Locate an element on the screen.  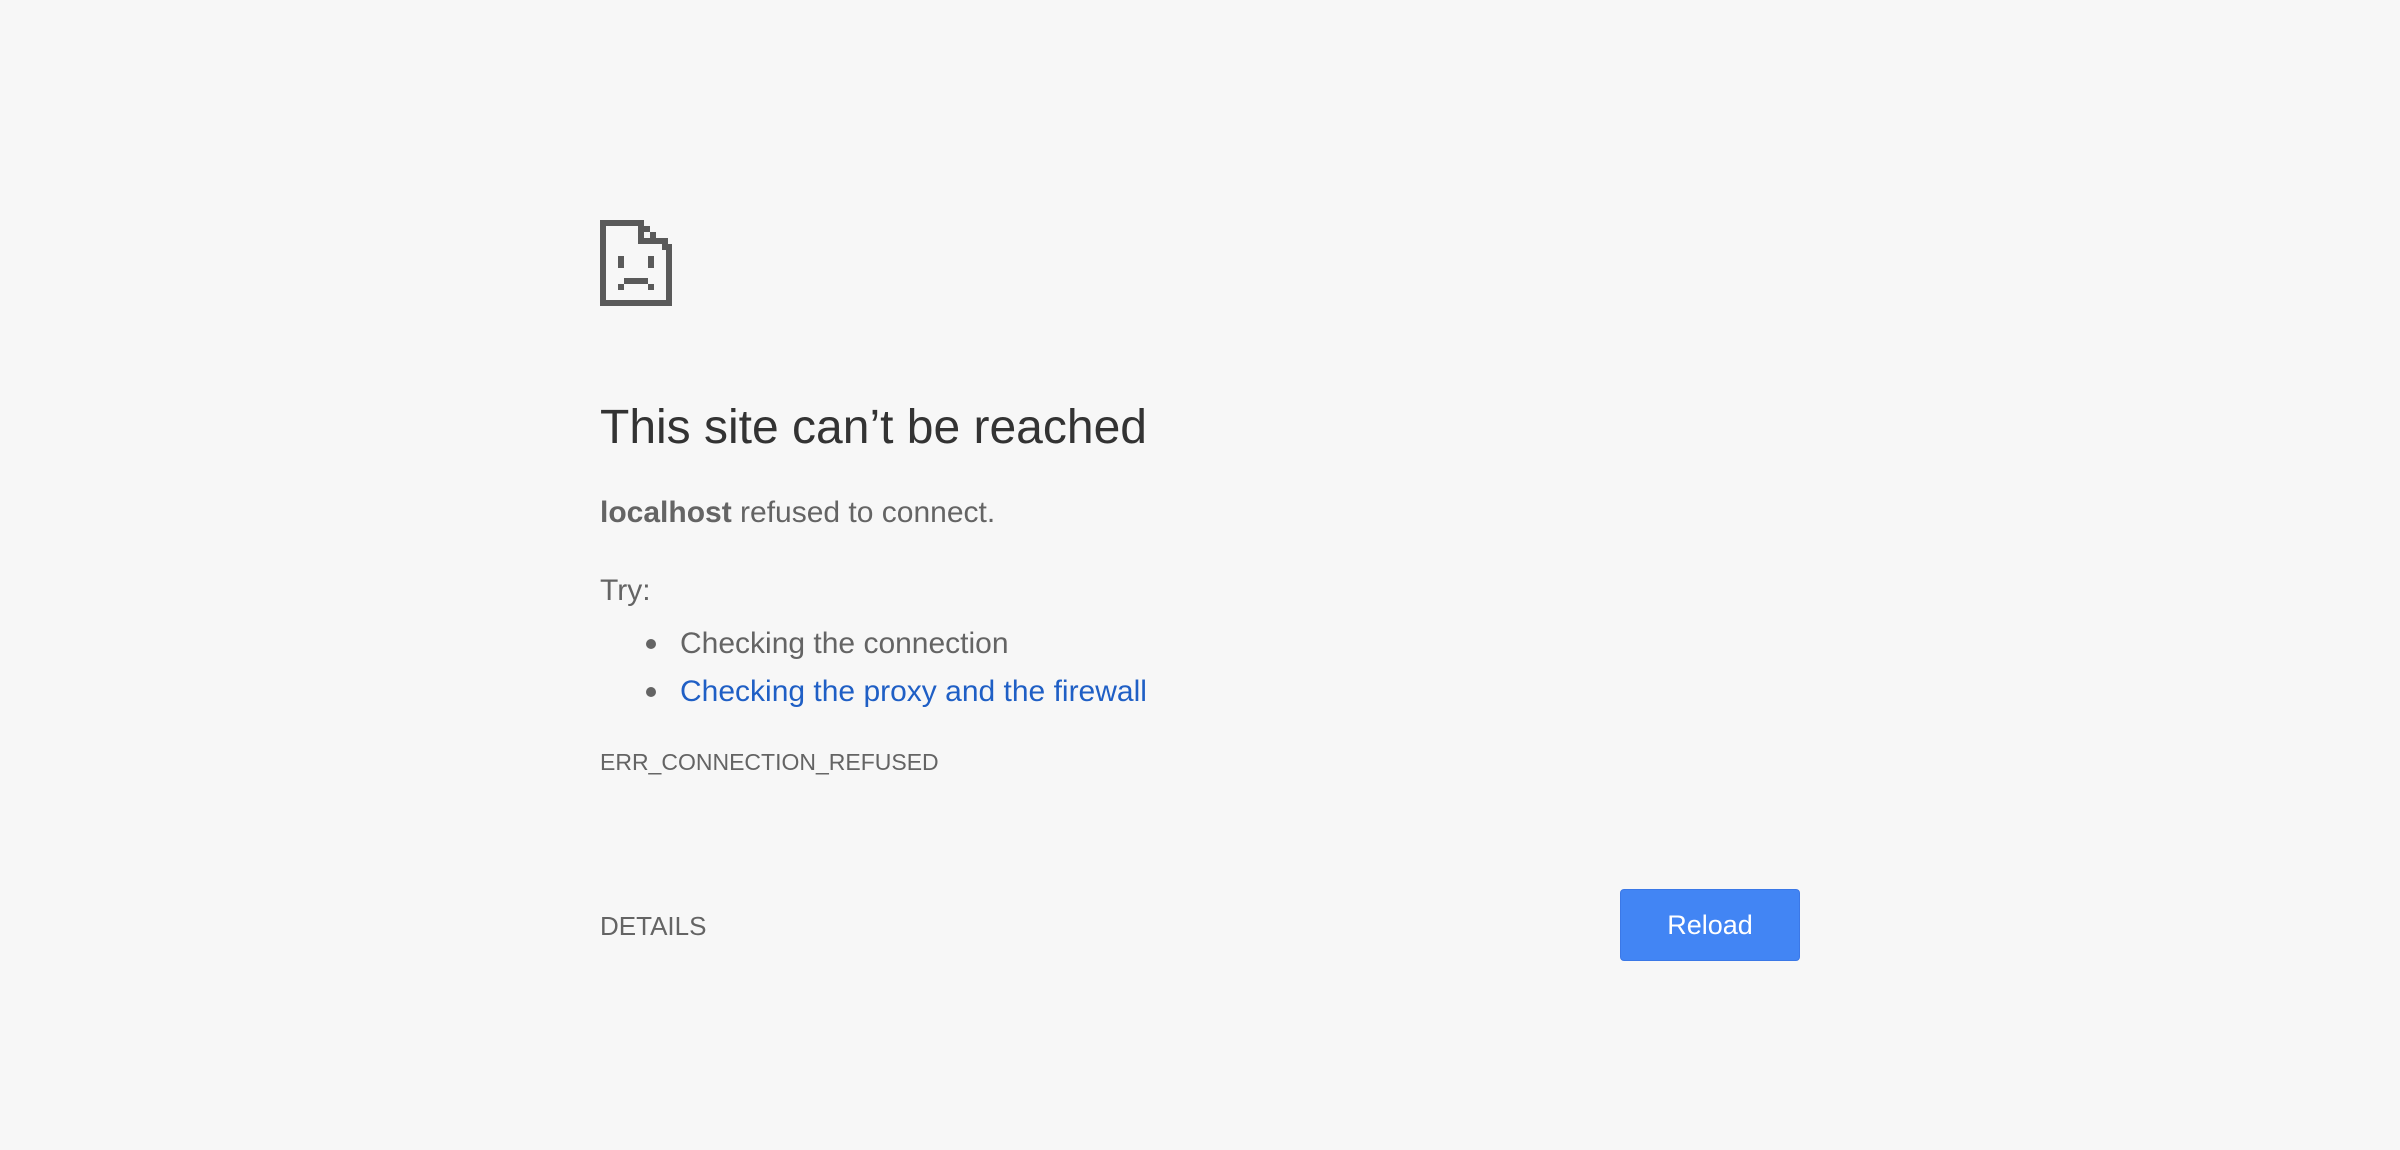
try-label: Try: is located at coordinates (625, 590).